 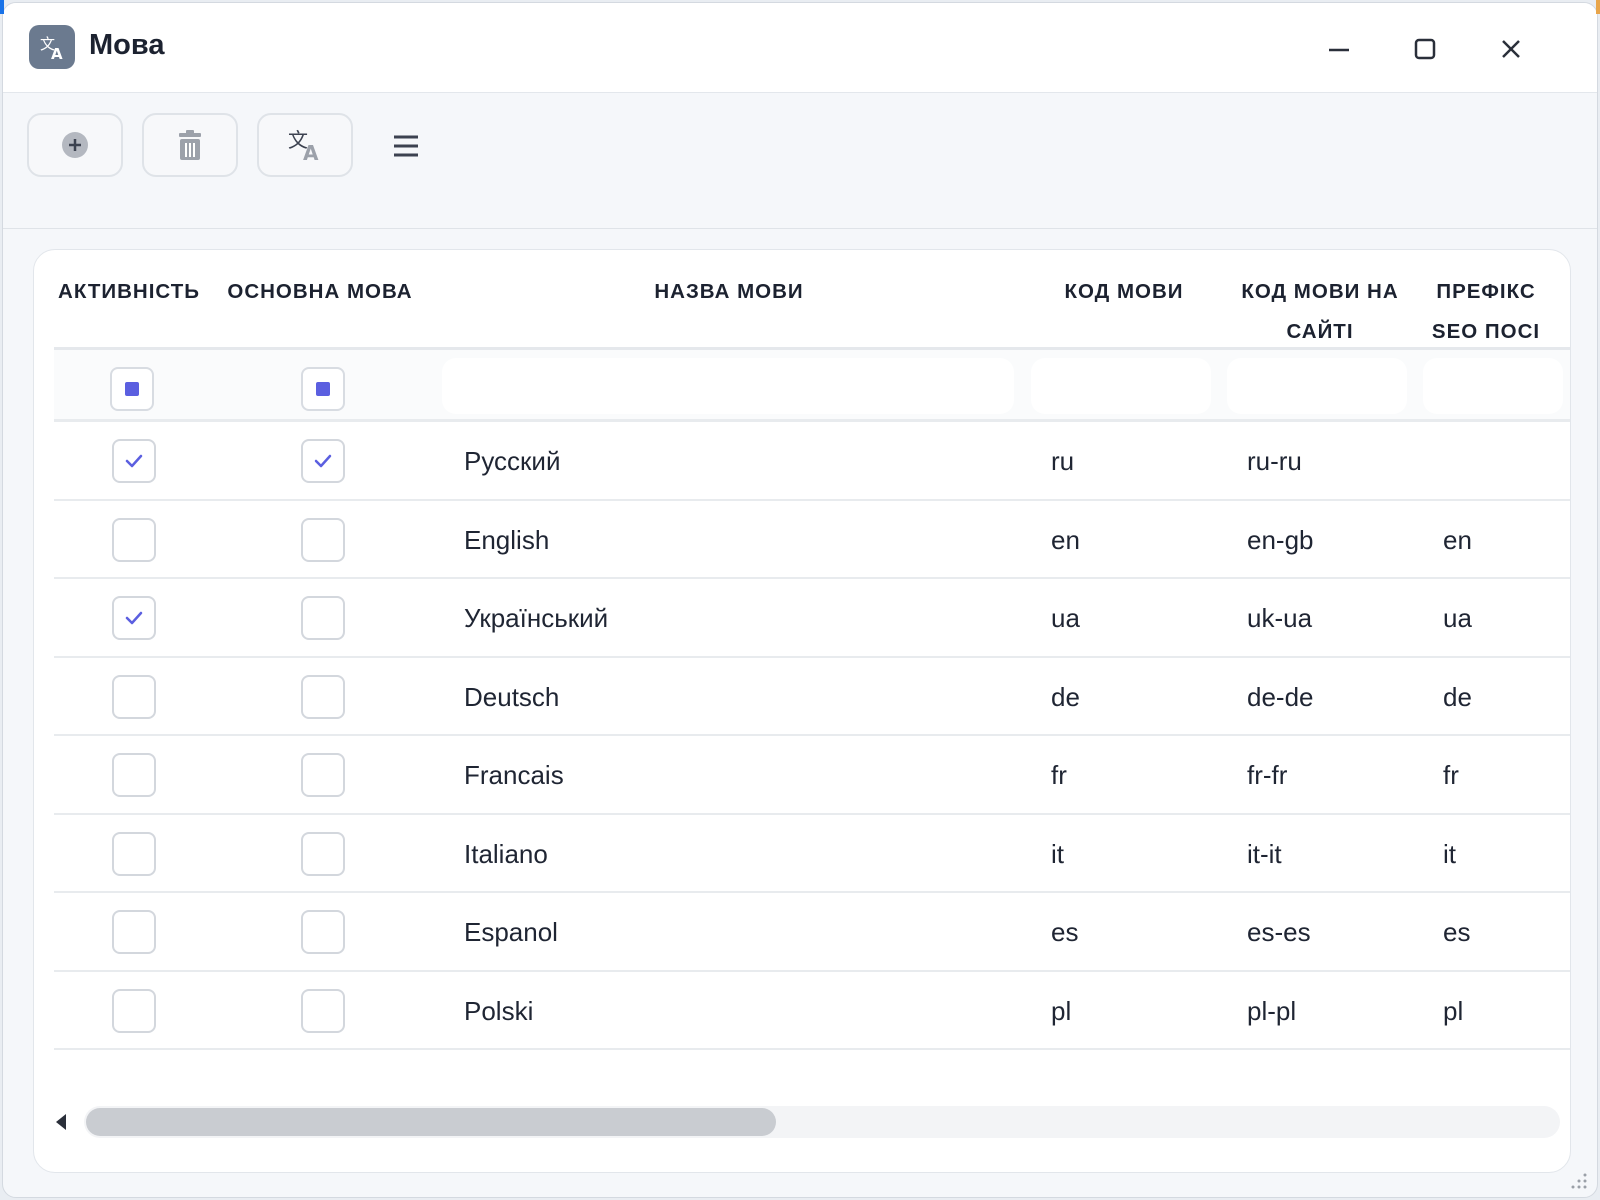 What do you see at coordinates (506, 853) in the screenshot?
I see `language-name-cell: Italiano` at bounding box center [506, 853].